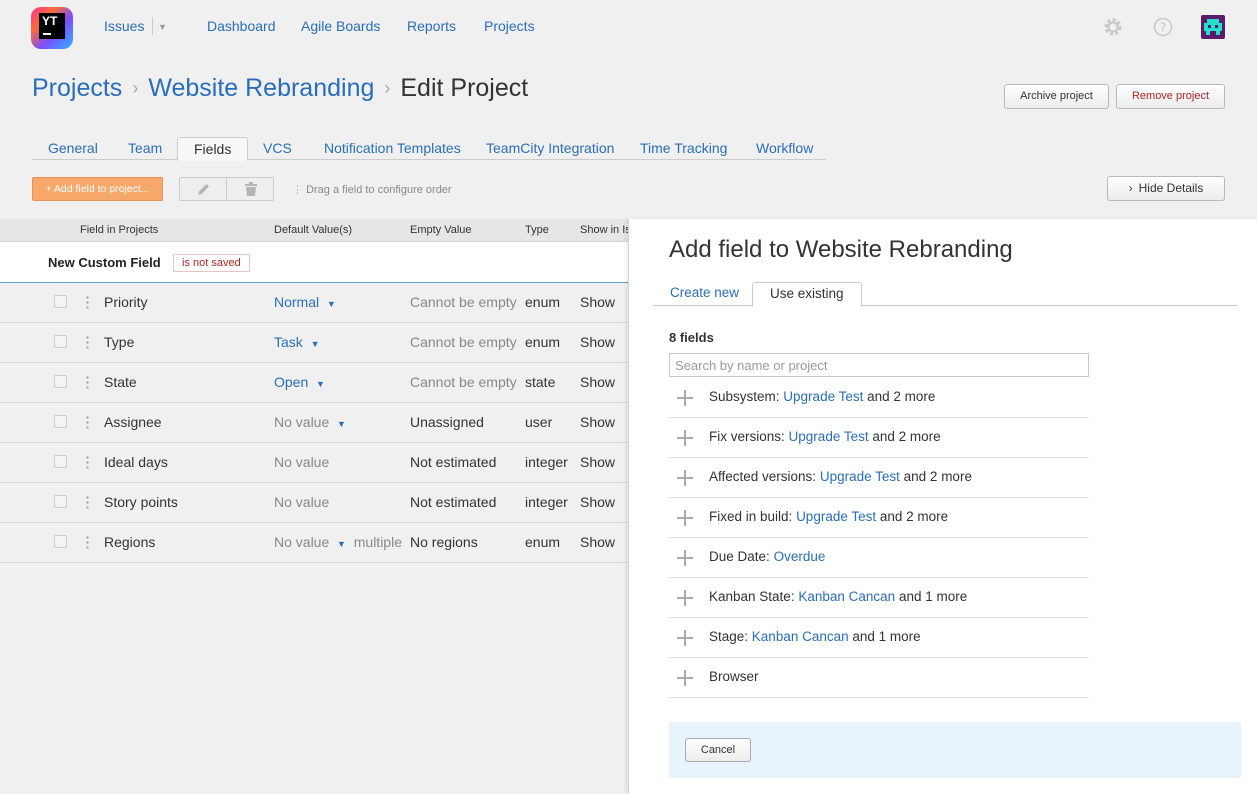  I want to click on panel-tabs: Create new Use existing, so click(945, 294).